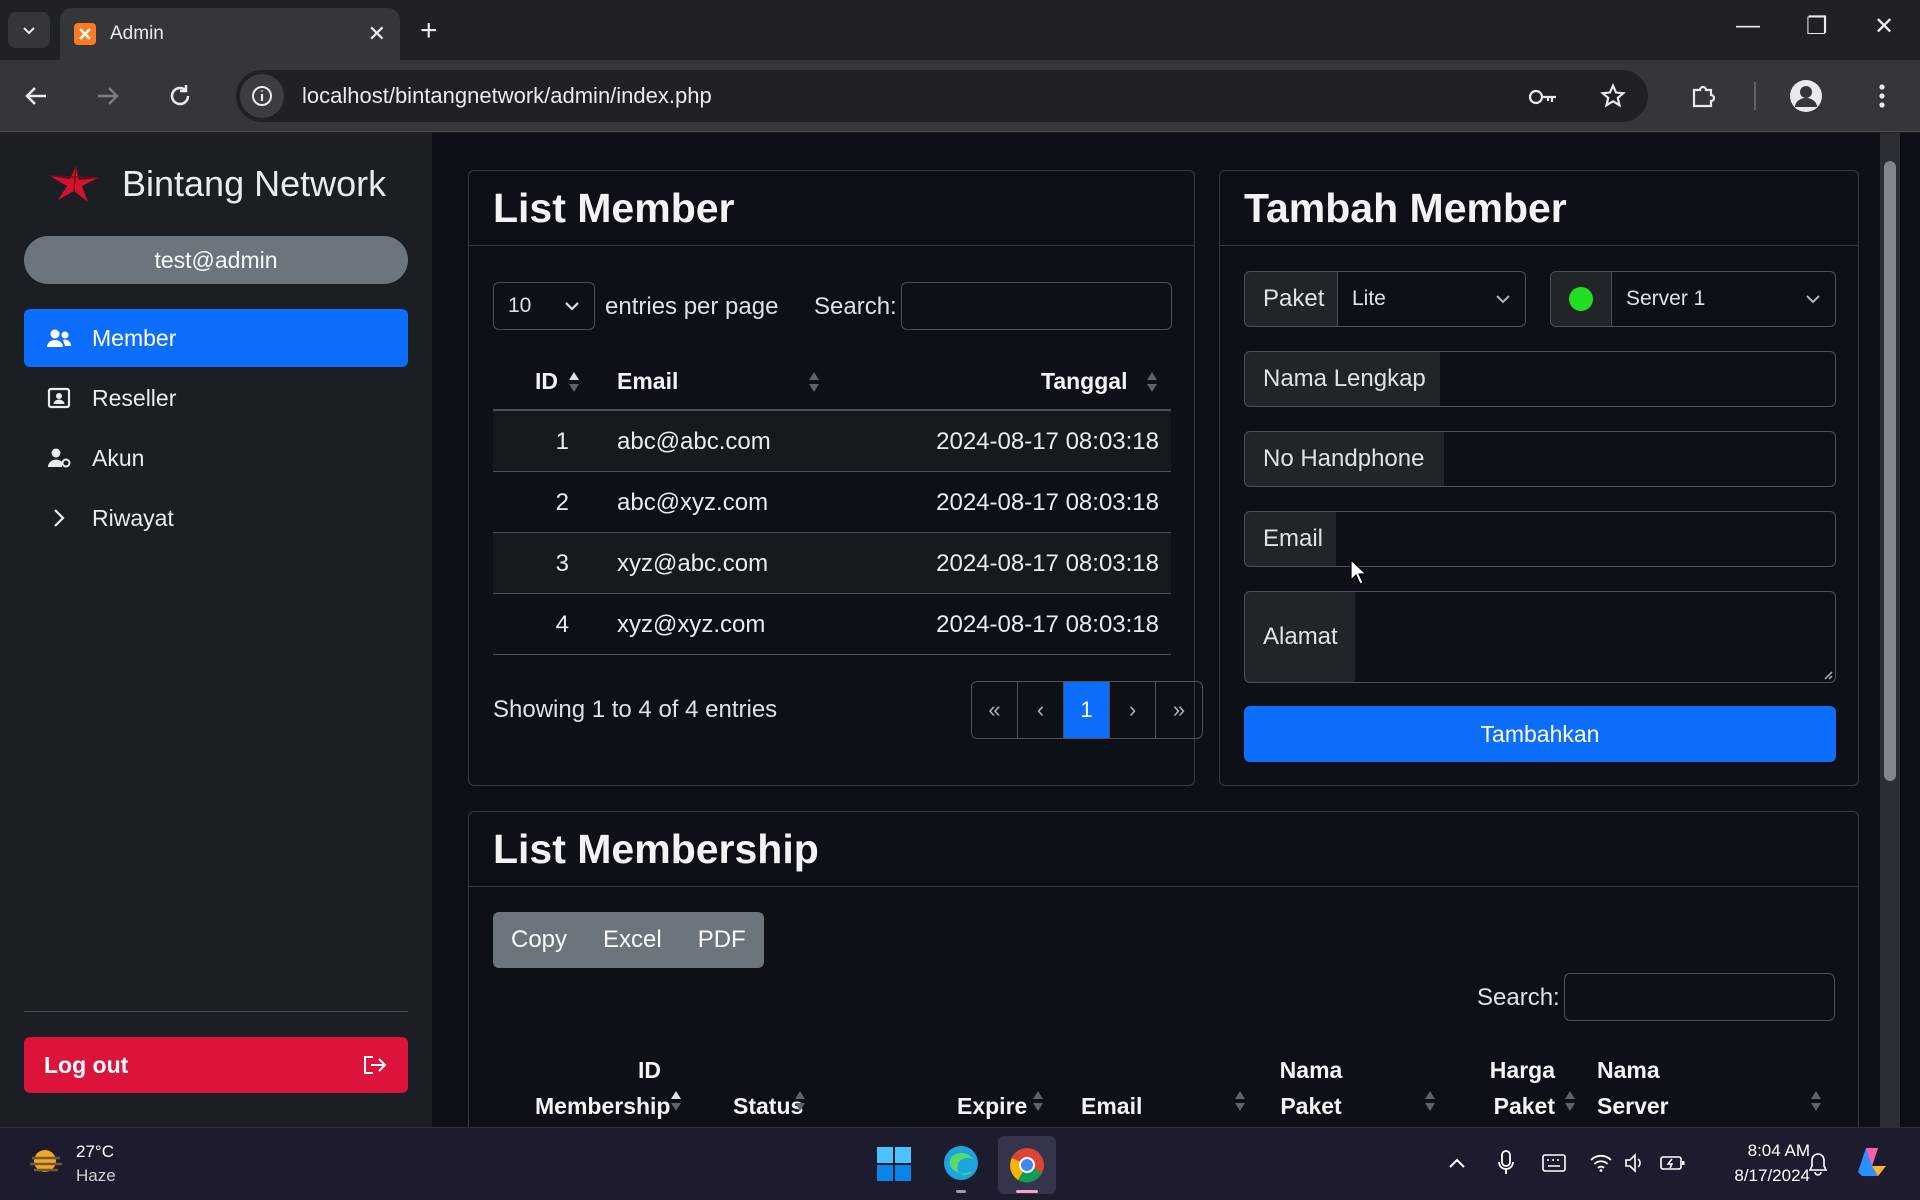  I want to click on entries-per-page-select: 10, so click(544, 306).